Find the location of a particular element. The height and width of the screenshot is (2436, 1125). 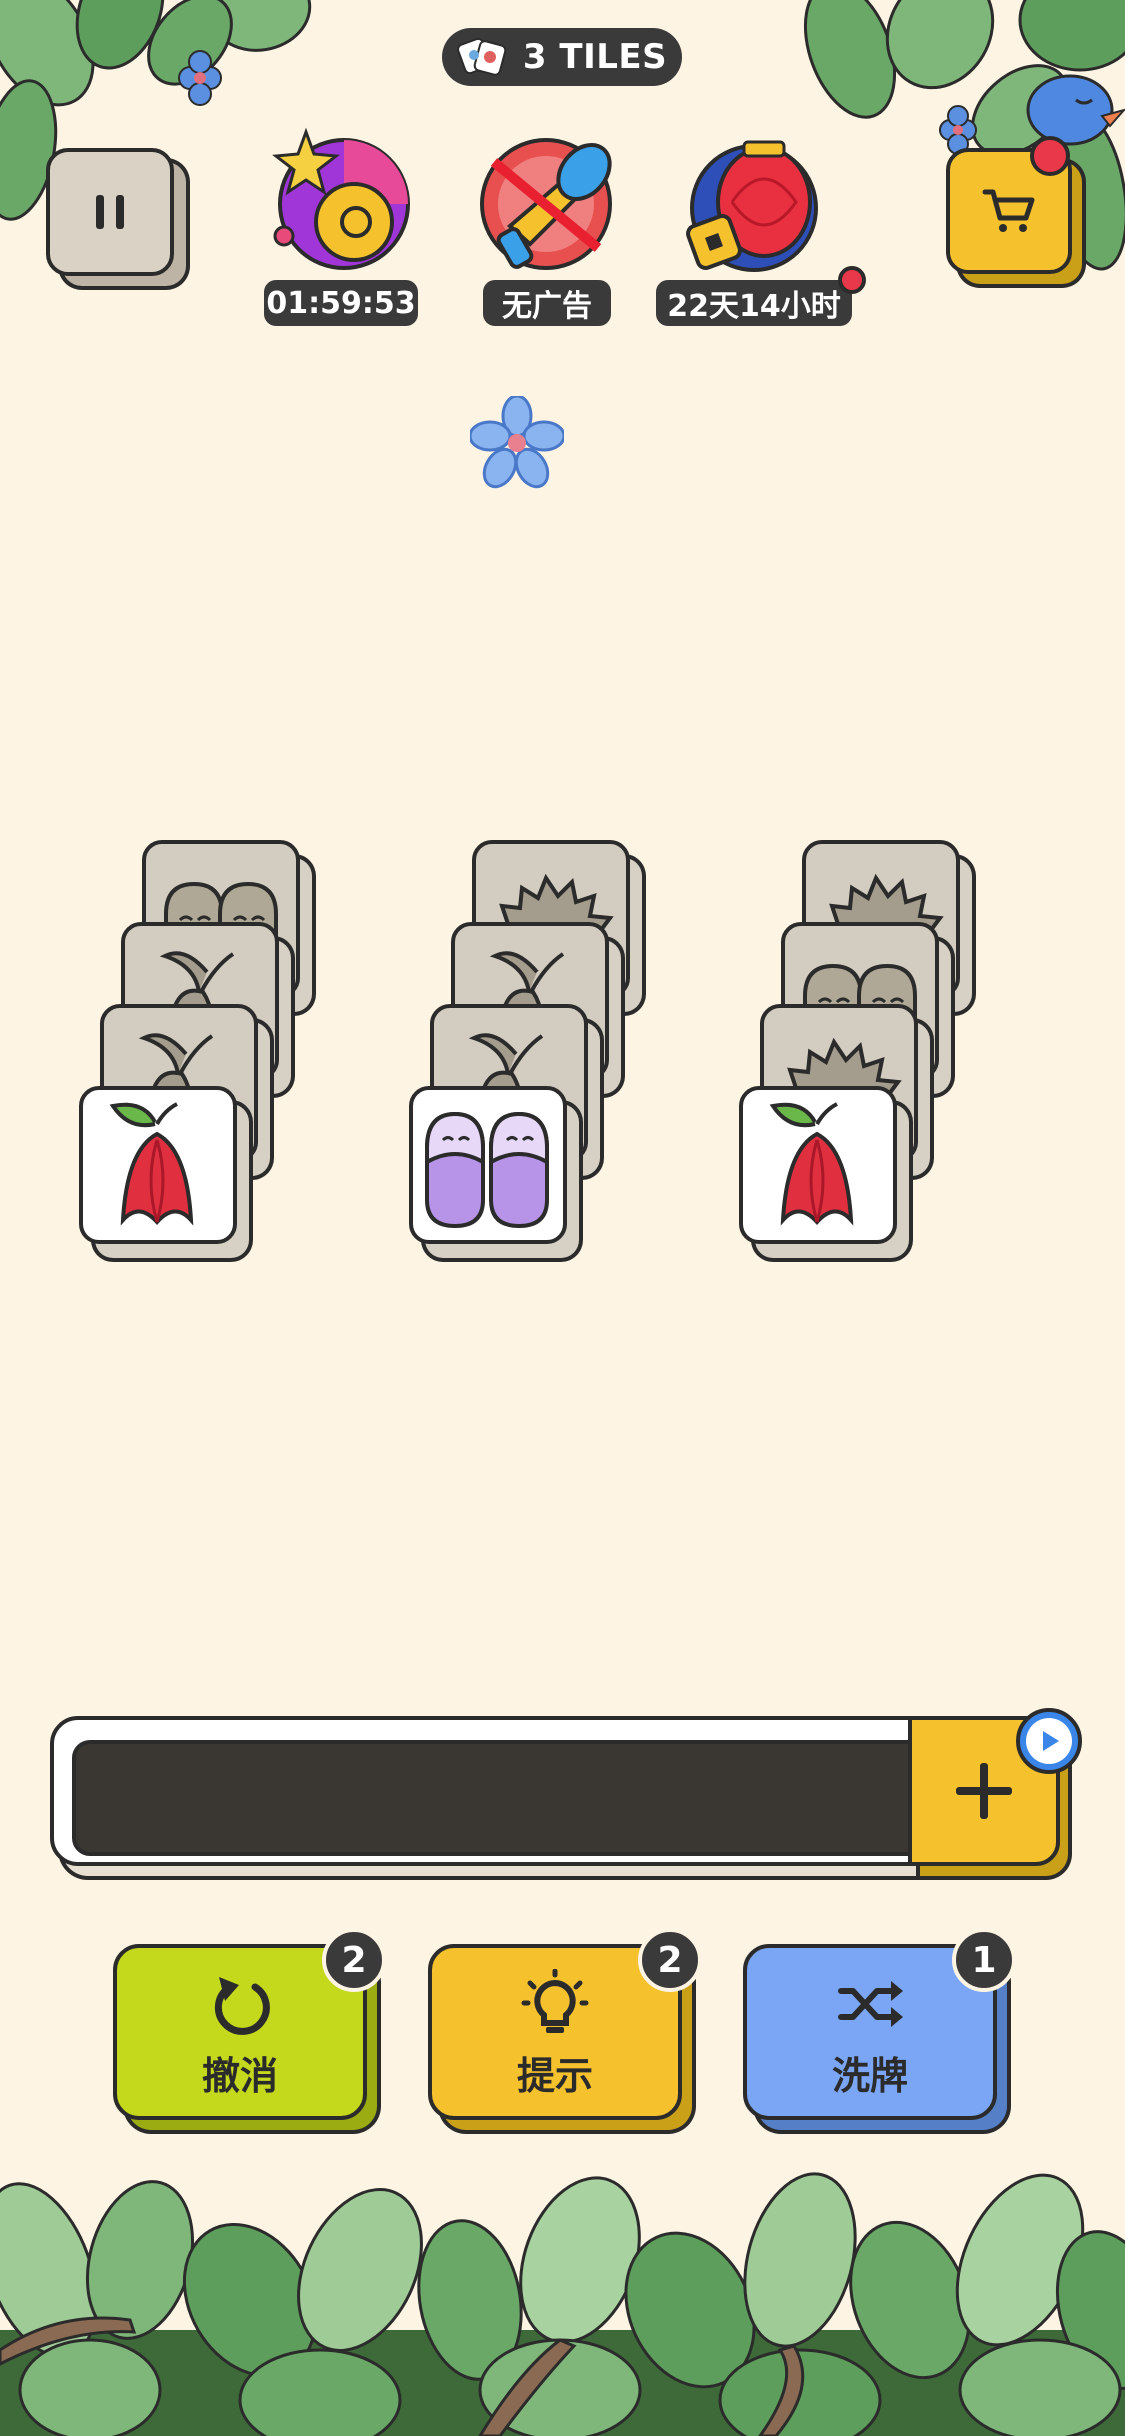

tiles-count-label: 3 TILES is located at coordinates (595, 57).